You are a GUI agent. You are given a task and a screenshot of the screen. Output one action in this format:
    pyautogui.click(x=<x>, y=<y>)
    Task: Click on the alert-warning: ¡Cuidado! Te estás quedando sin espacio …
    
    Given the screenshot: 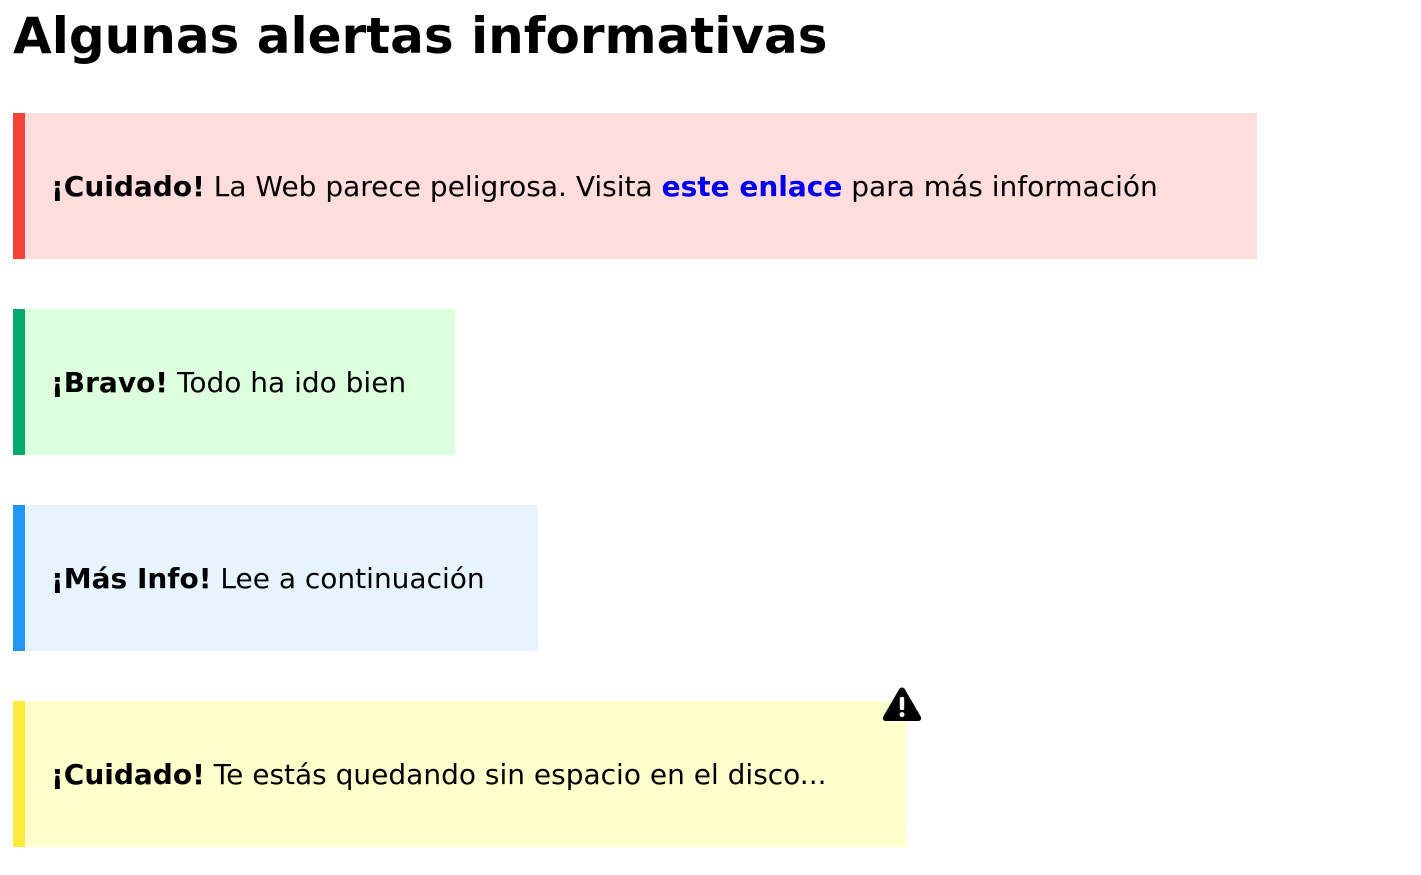 What is the action you would take?
    pyautogui.click(x=459, y=774)
    